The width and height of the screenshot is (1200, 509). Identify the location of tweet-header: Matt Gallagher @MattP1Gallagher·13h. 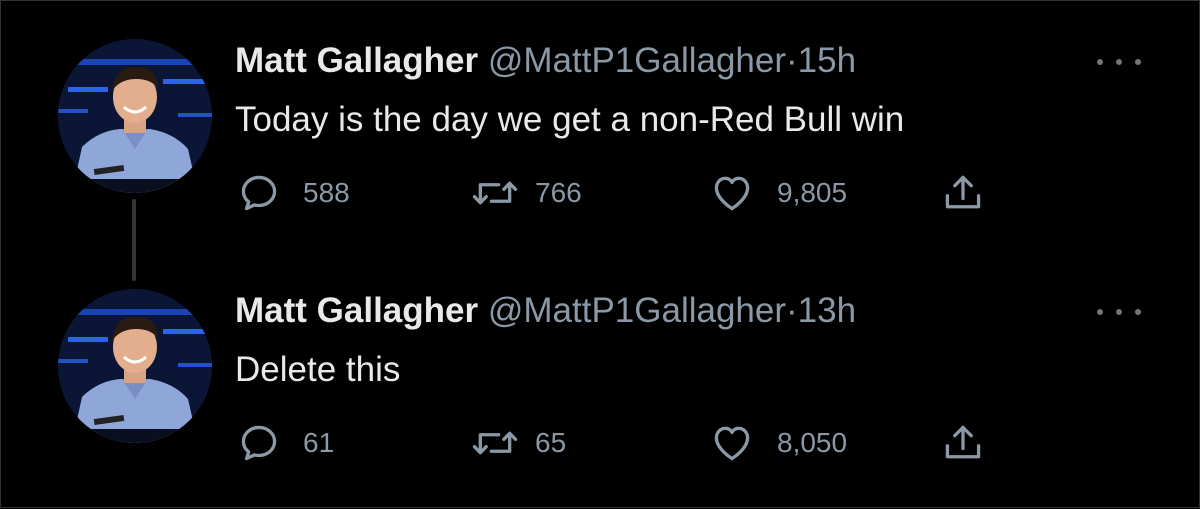
(545, 311).